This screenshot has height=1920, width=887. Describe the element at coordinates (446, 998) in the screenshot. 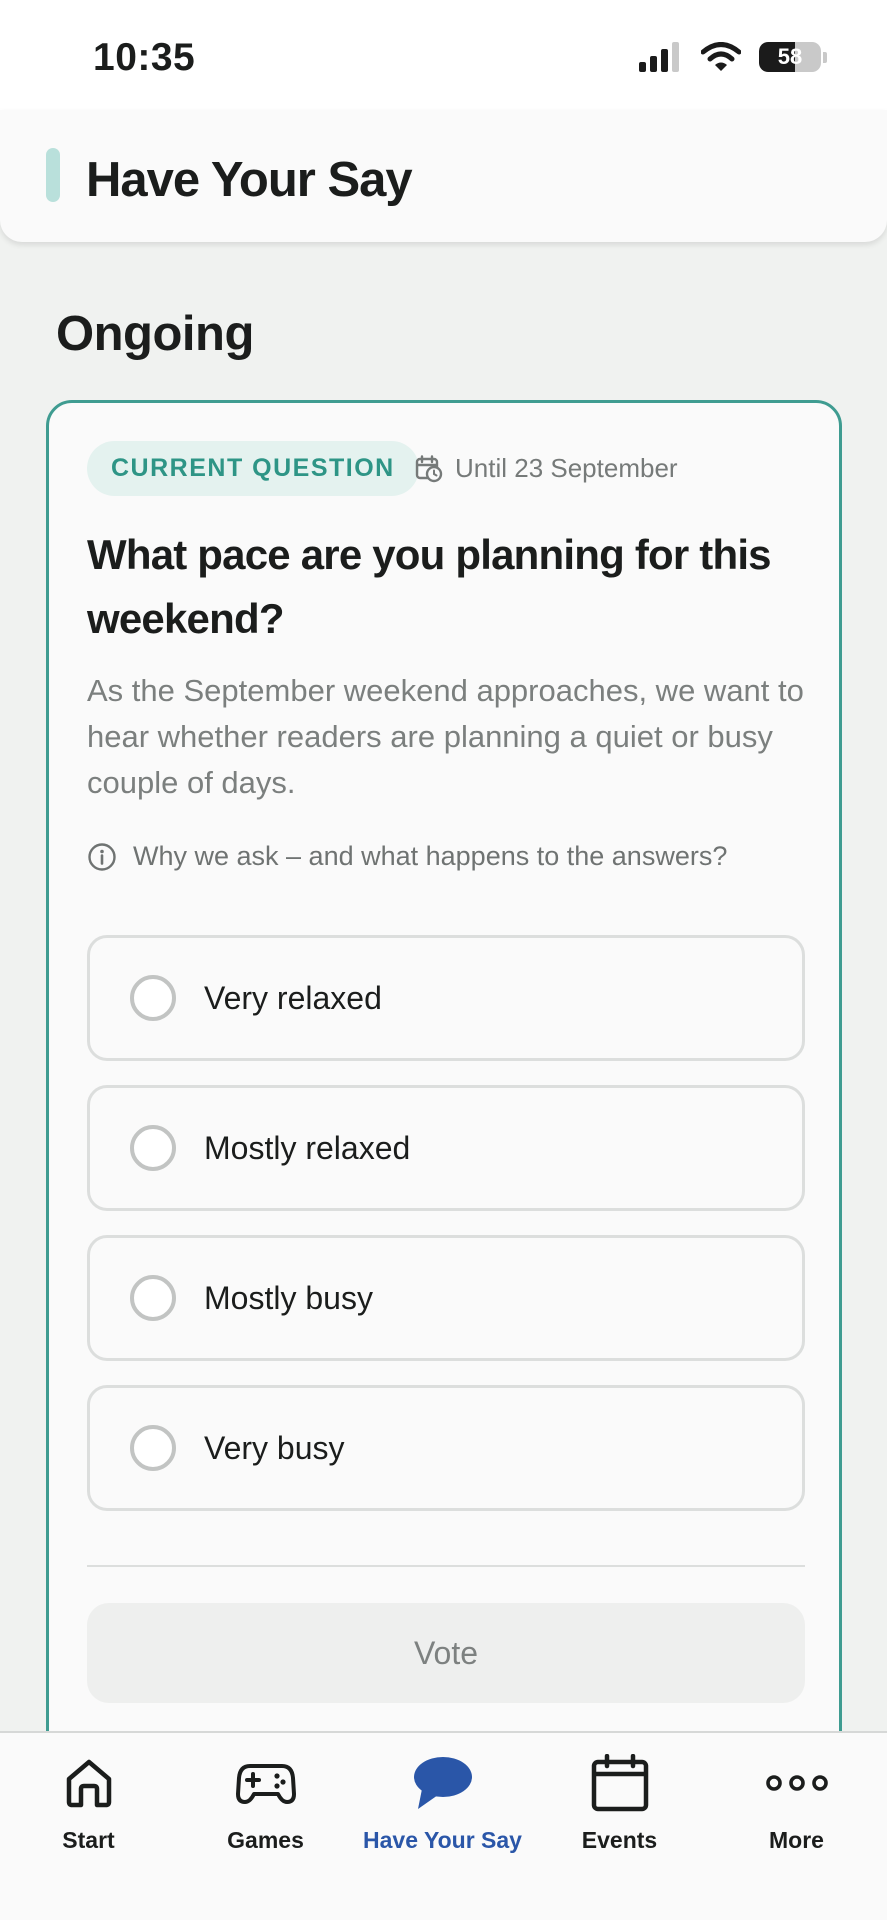

I see `answer-option-very-relaxed: Very relaxed` at that location.